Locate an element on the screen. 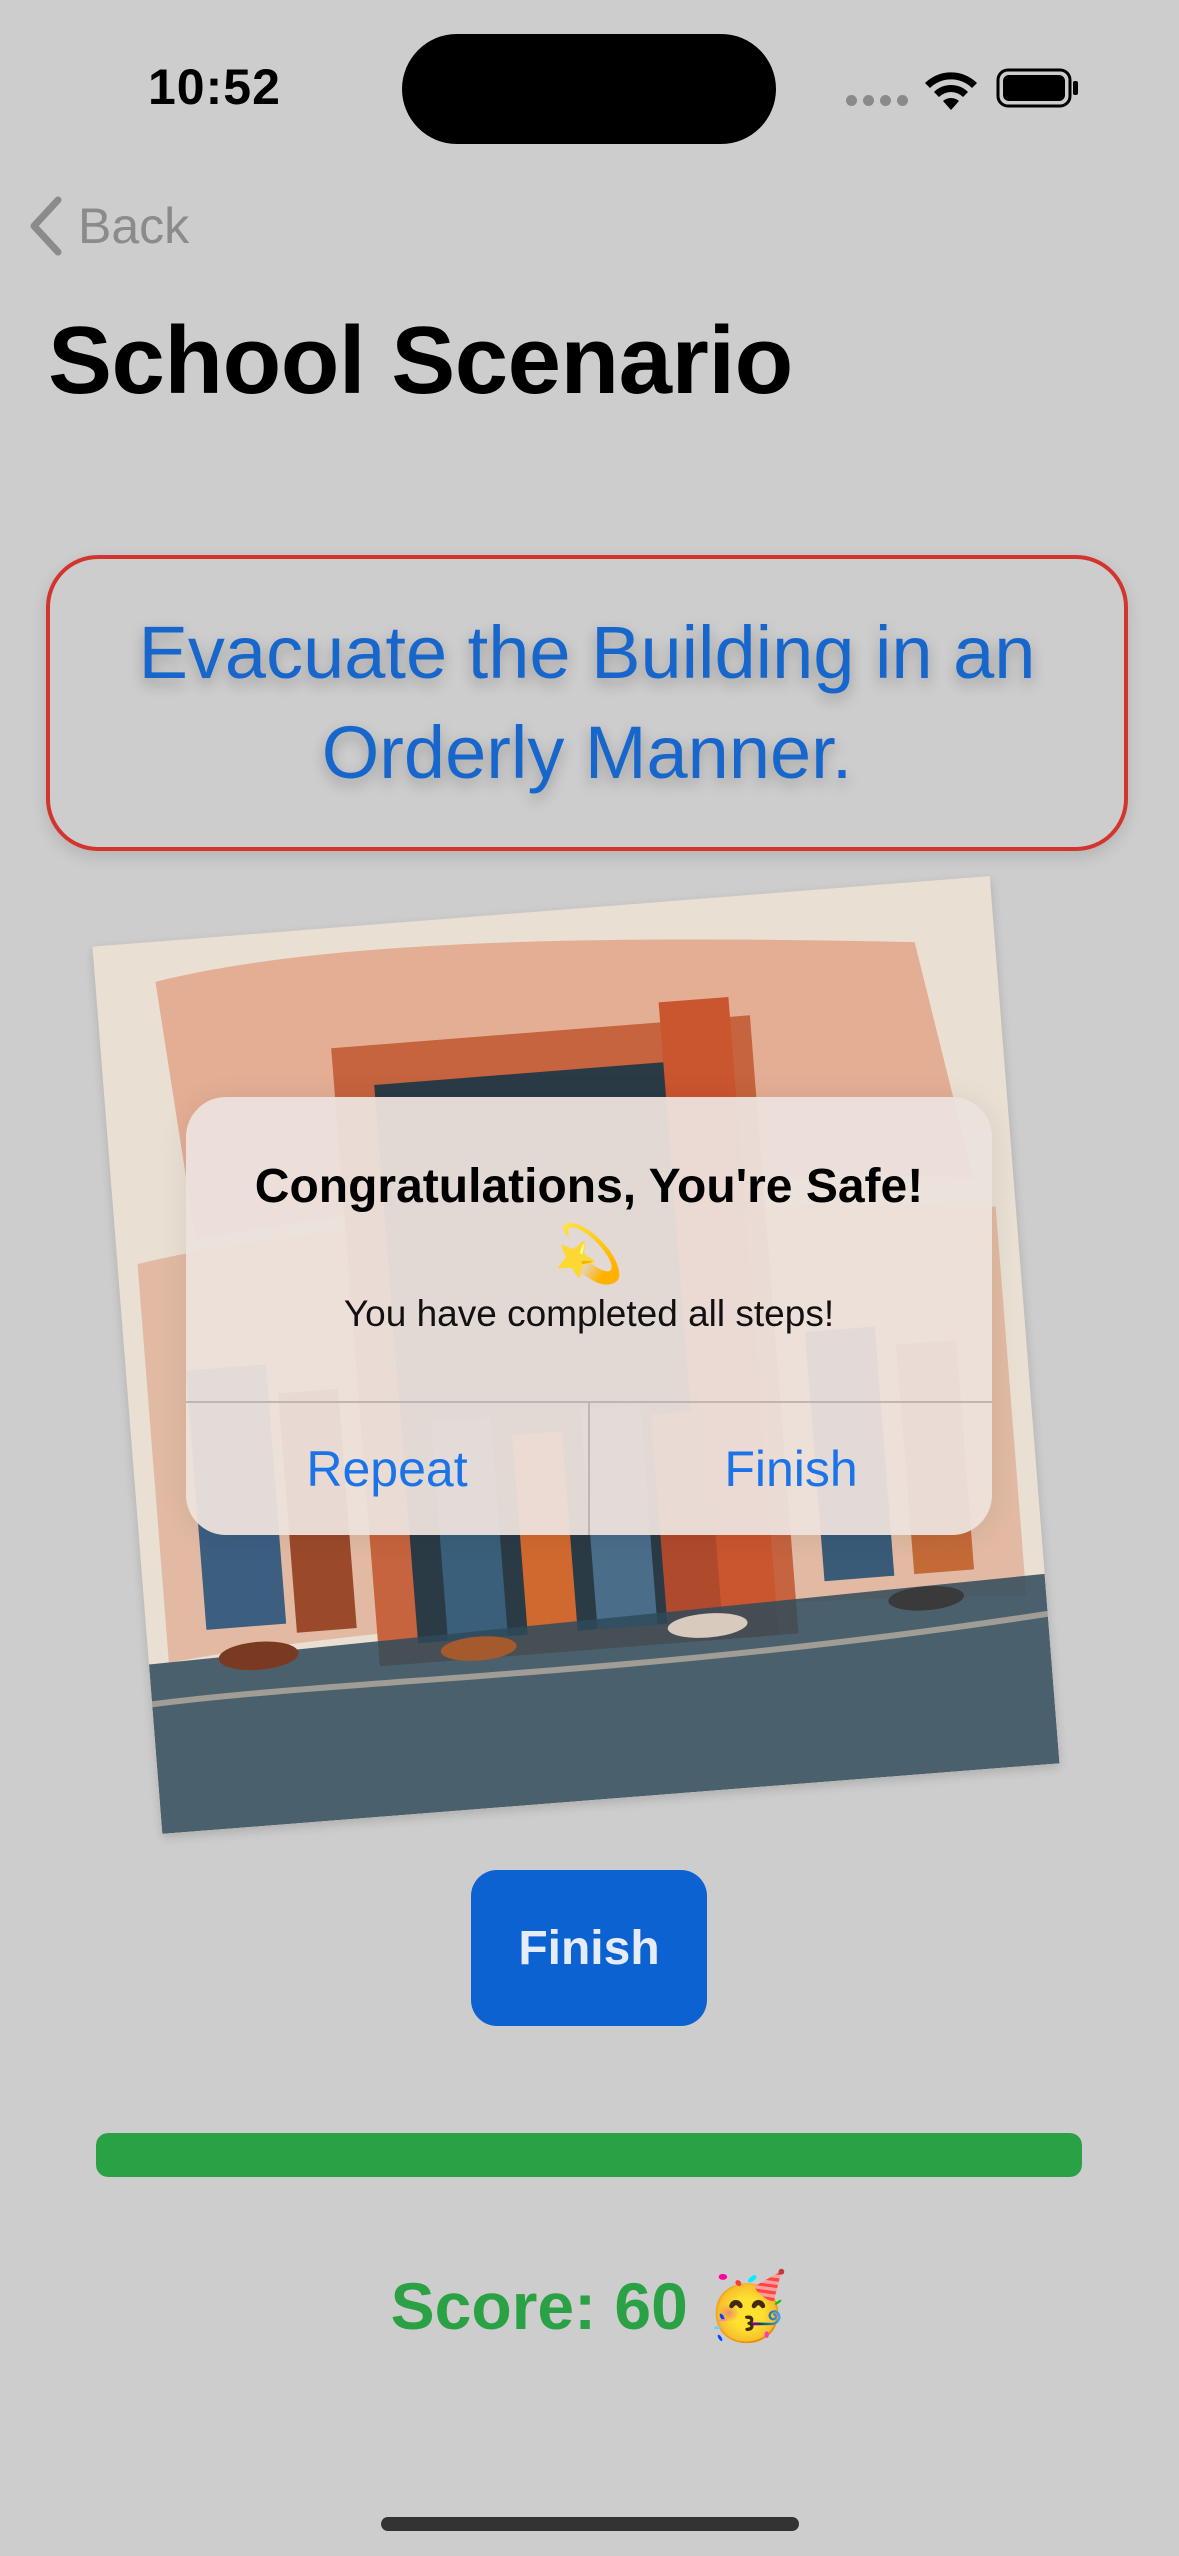  progress-bar is located at coordinates (589, 2155).